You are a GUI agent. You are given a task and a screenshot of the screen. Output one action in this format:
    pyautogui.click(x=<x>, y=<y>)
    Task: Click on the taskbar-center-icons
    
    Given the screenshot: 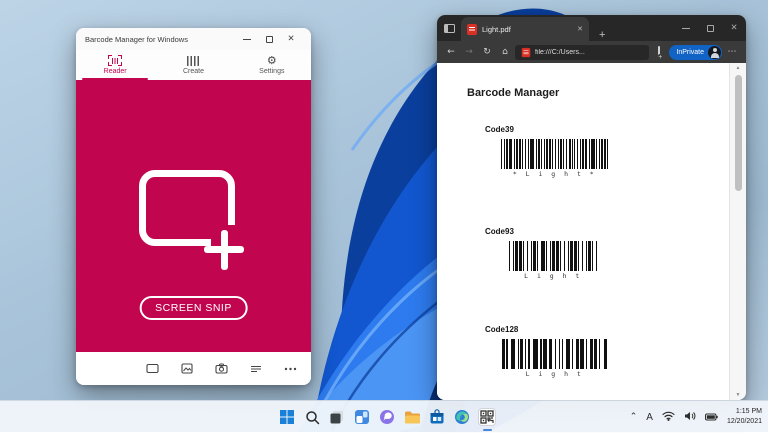 What is the action you would take?
    pyautogui.click(x=387, y=417)
    